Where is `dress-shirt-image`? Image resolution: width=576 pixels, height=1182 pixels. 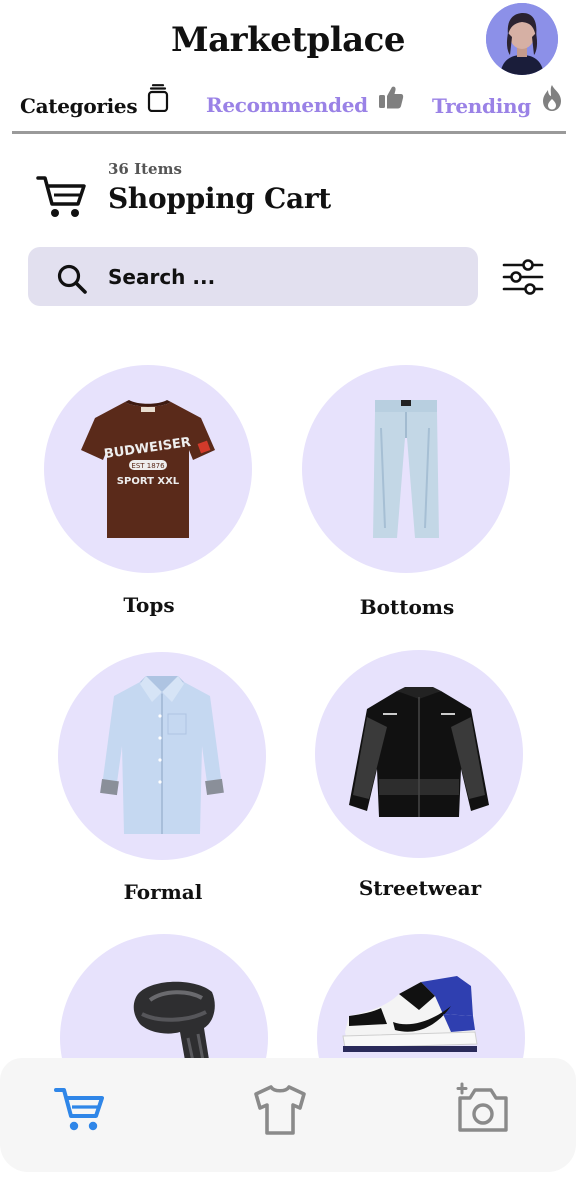 dress-shirt-image is located at coordinates (162, 755).